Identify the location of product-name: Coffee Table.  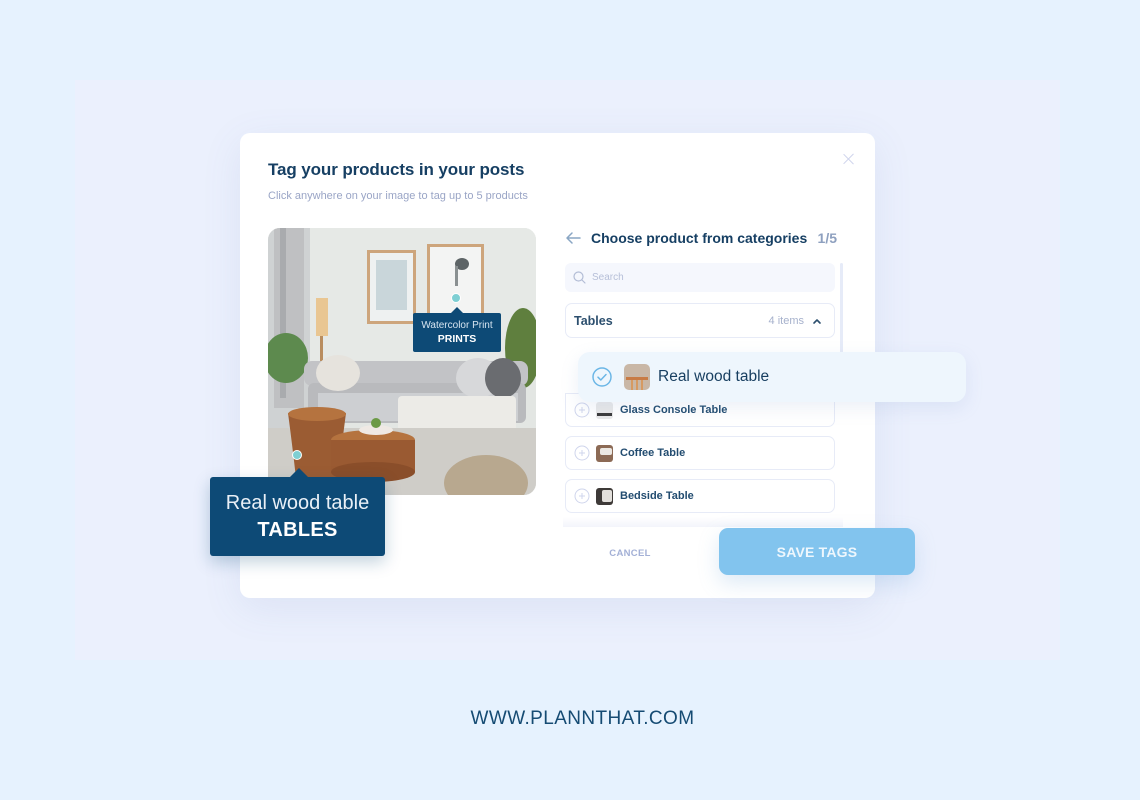
(653, 453).